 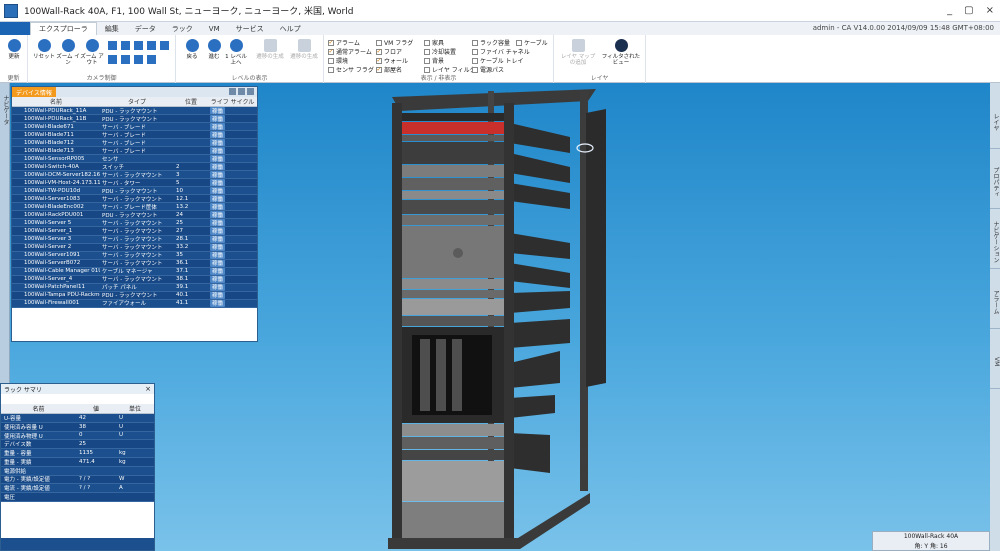 I want to click on side-tab-properties: プロパティ, so click(x=995, y=180).